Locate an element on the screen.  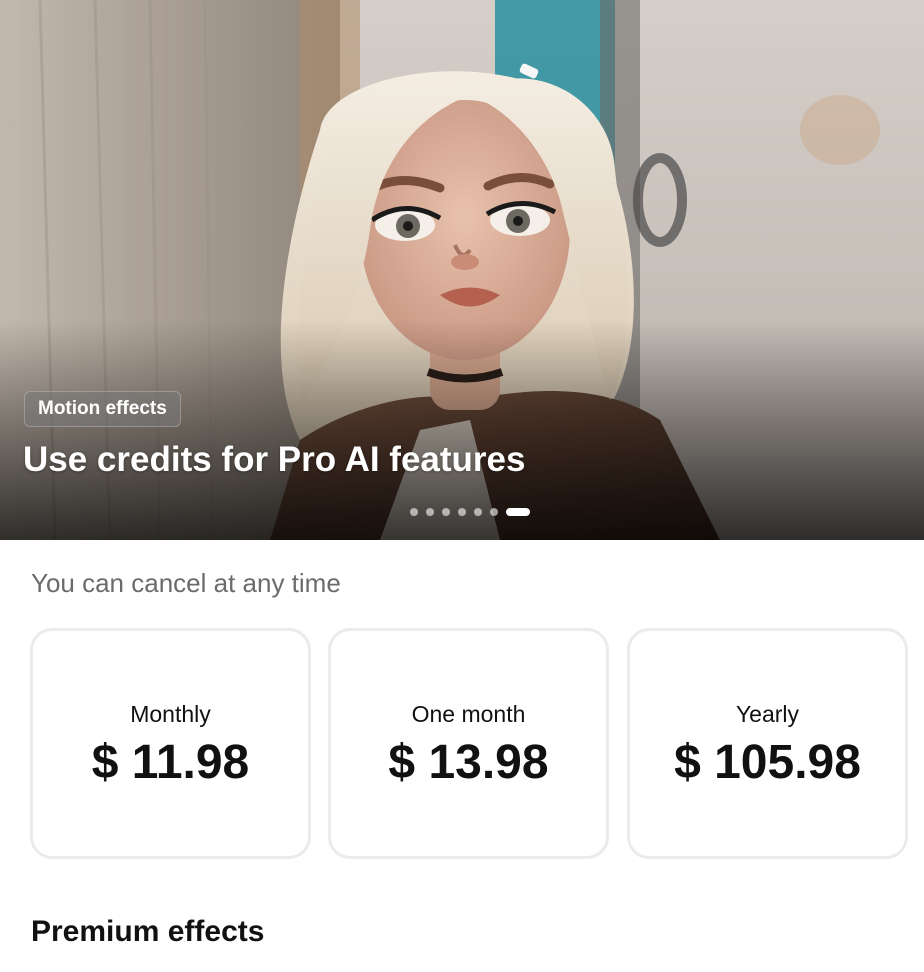
hero-tag: Motion effects is located at coordinates (102, 409).